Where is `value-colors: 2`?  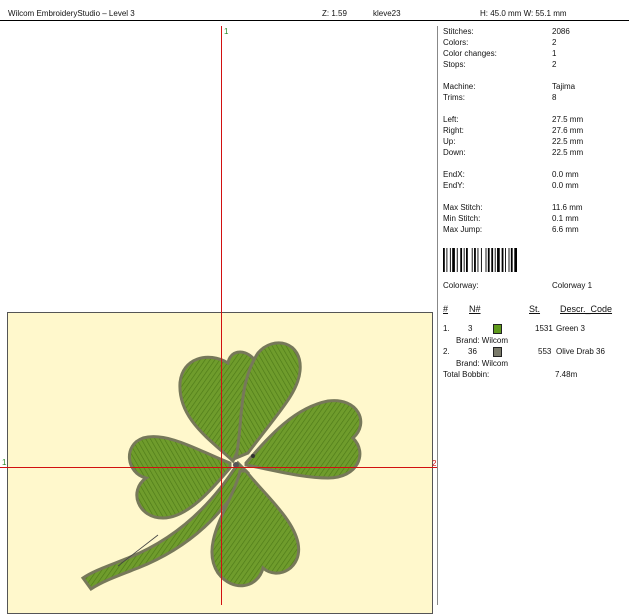 value-colors: 2 is located at coordinates (554, 42).